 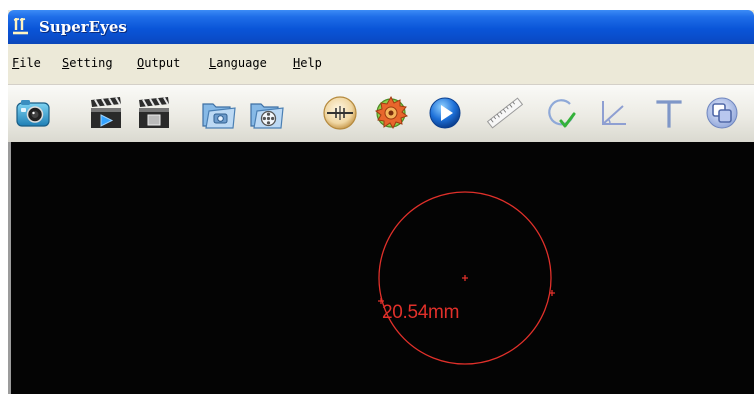 I want to click on text-tool-icon, so click(x=669, y=113).